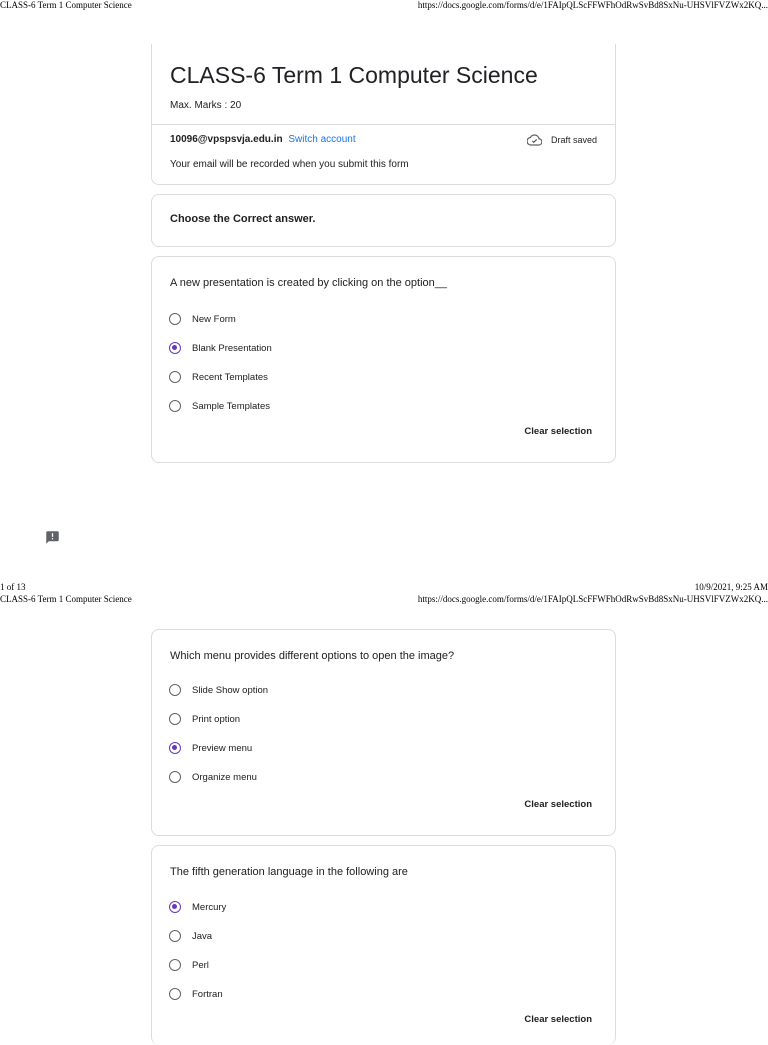  Describe the element at coordinates (206, 105) in the screenshot. I see `form-description: Max. Marks : 20` at that location.